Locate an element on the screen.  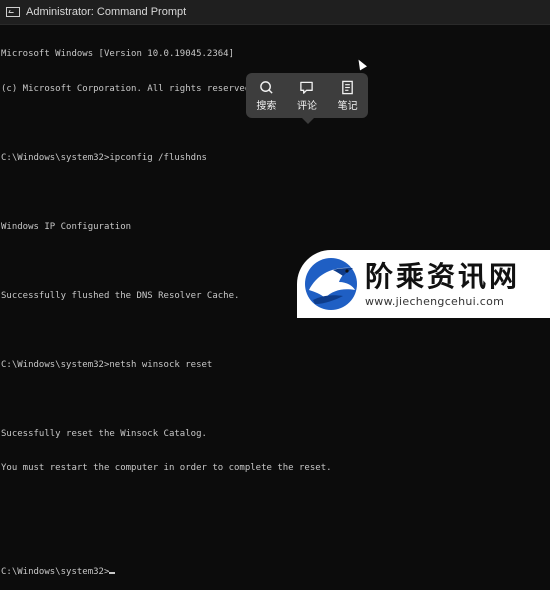
site-watermark: 阶乘资讯网 www.jiechengcehui.com is located at coordinates (423, 284).